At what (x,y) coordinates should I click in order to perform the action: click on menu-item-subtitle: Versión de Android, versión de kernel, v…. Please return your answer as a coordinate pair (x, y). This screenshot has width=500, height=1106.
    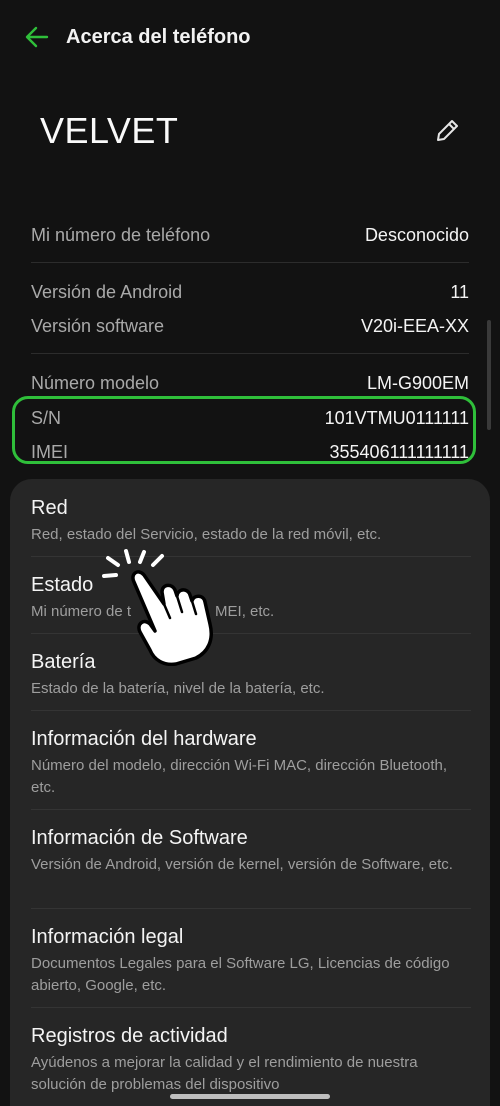
    Looking at the image, I should click on (242, 864).